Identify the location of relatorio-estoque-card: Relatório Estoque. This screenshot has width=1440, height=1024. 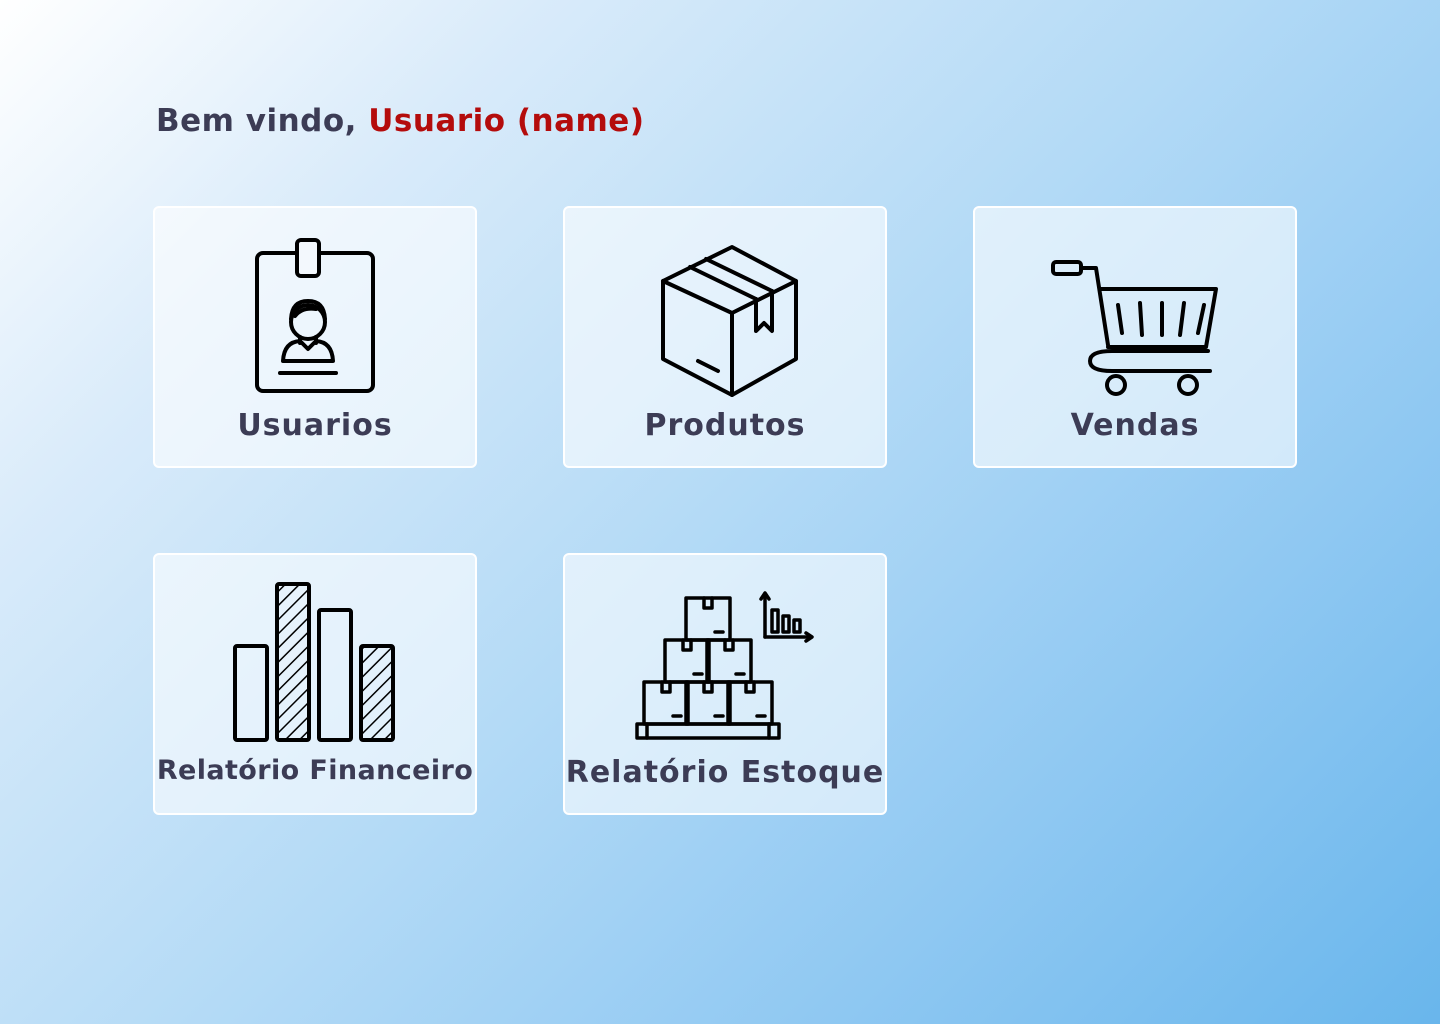
(725, 684).